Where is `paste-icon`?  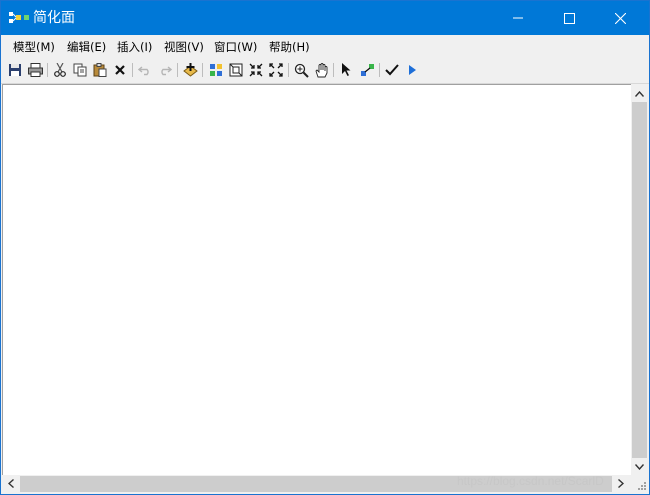 paste-icon is located at coordinates (100, 70).